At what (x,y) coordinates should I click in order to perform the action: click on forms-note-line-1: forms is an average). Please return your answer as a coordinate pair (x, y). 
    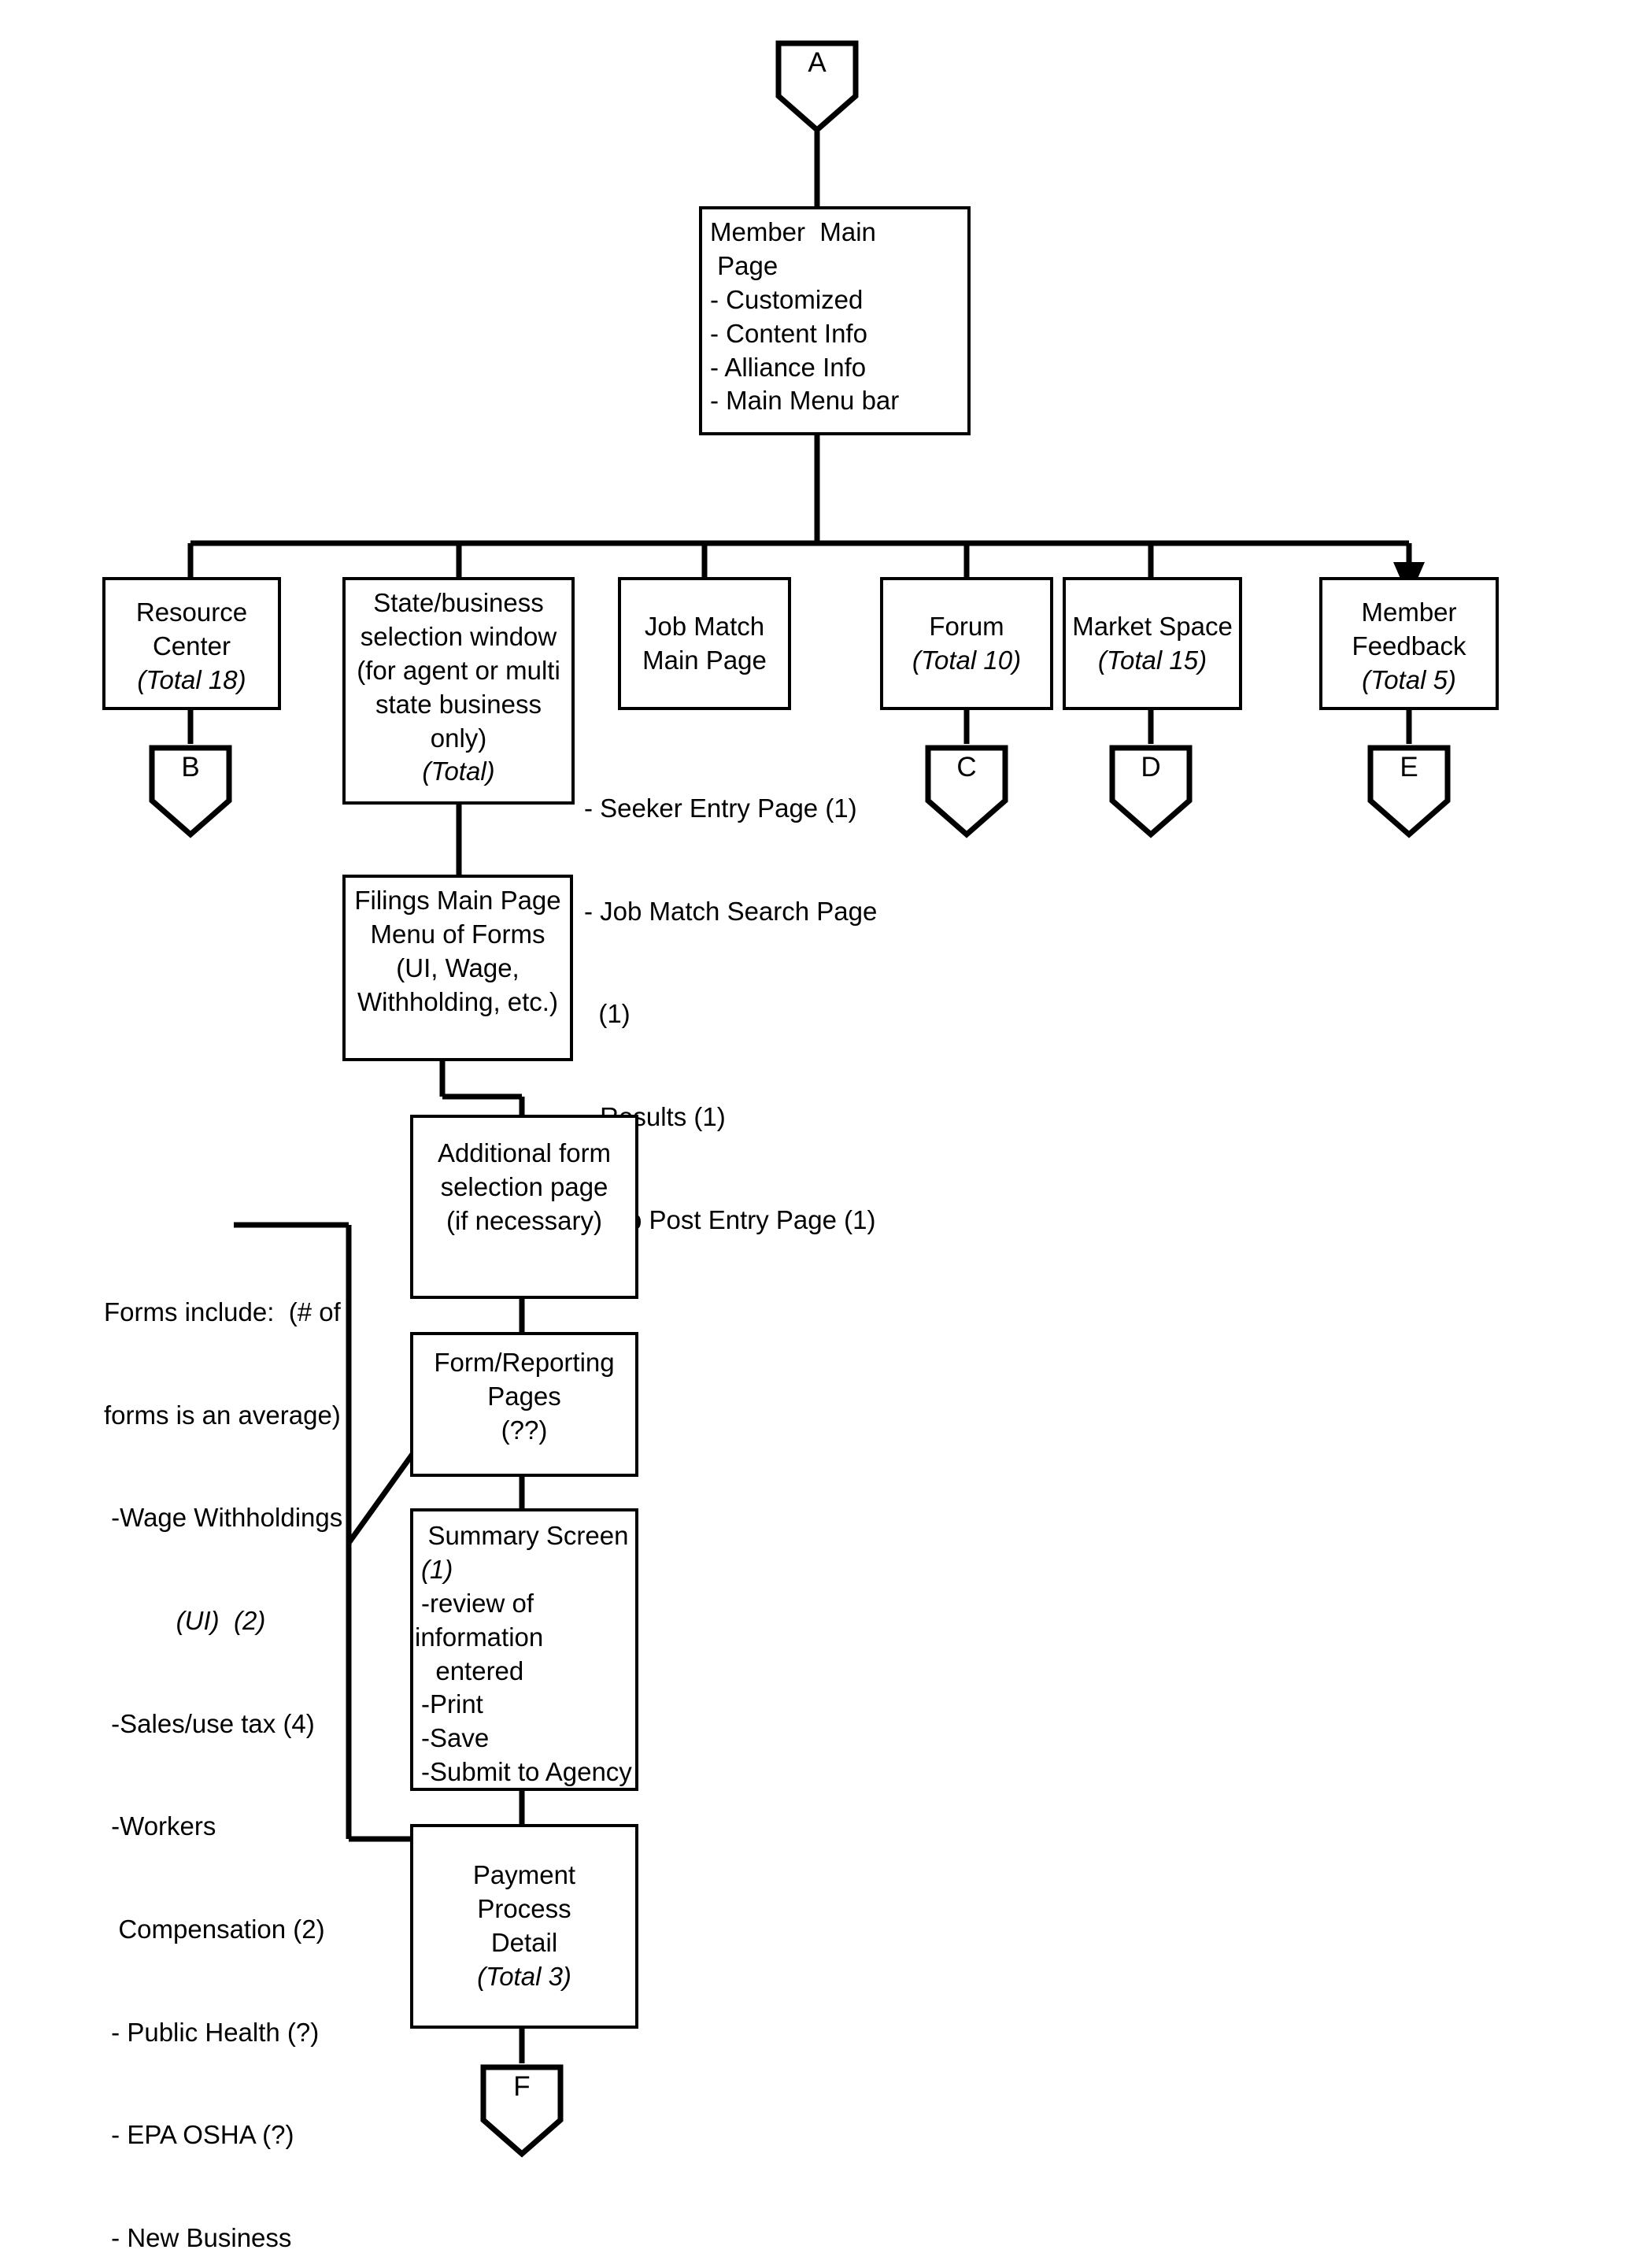
    Looking at the image, I should click on (222, 1415).